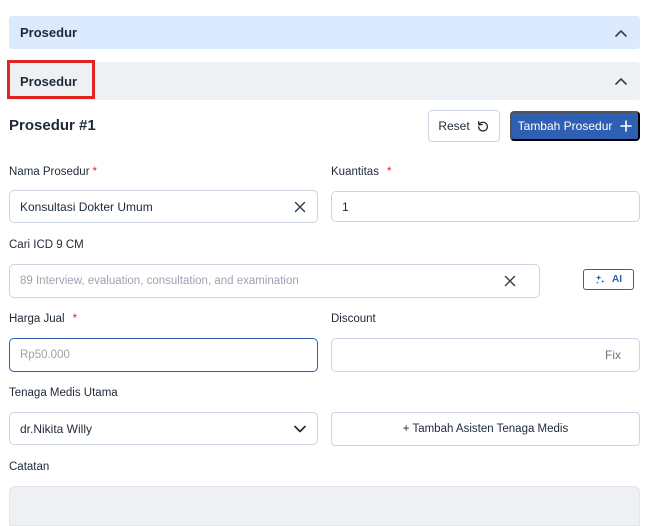 The width and height of the screenshot is (657, 526). Describe the element at coordinates (163, 355) in the screenshot. I see `harga-jual-field: Rp50.000` at that location.